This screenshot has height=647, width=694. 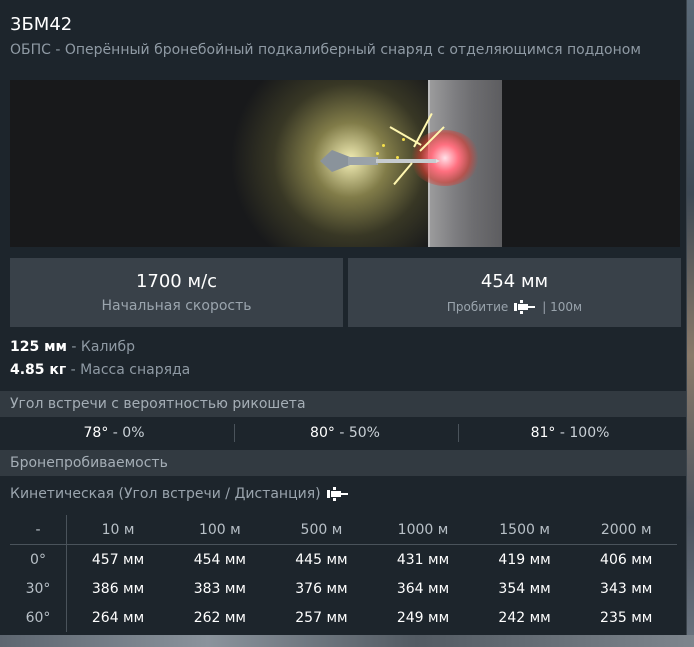 What do you see at coordinates (626, 559) in the screenshot?
I see `table-cell: 406 мм` at bounding box center [626, 559].